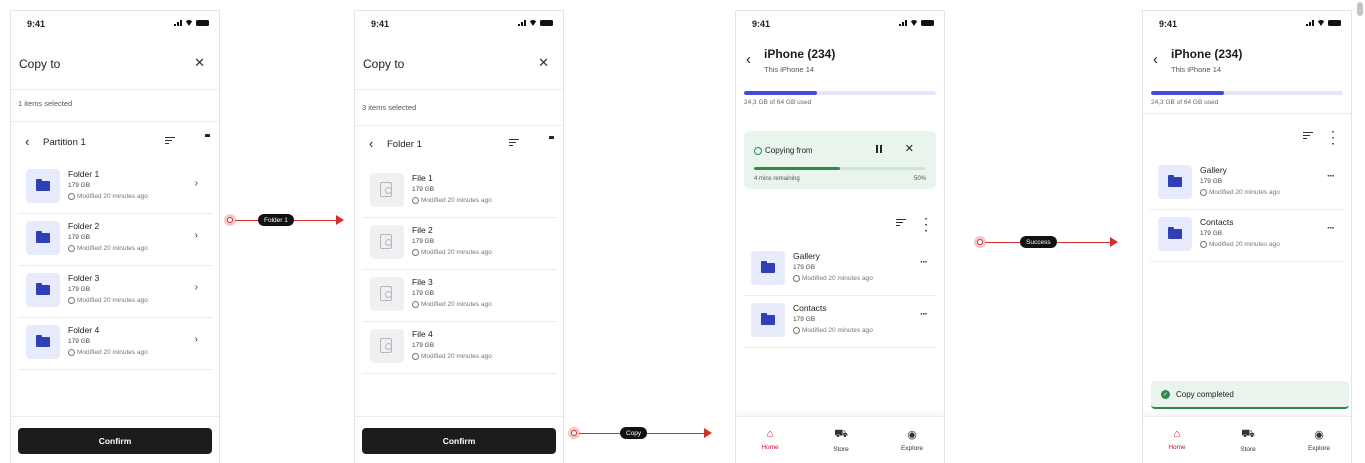 Image resolution: width=1365 pixels, height=463 pixels. I want to click on location-title: Partition 1, so click(64, 142).